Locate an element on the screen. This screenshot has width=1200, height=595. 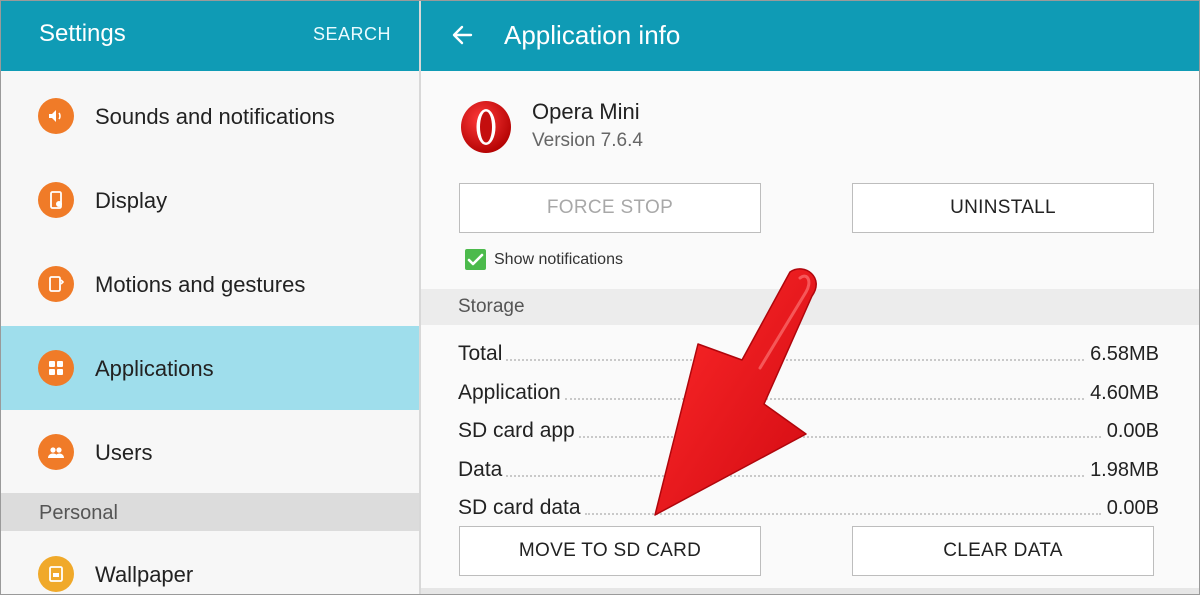
page-title: Application info is located at coordinates (592, 35).